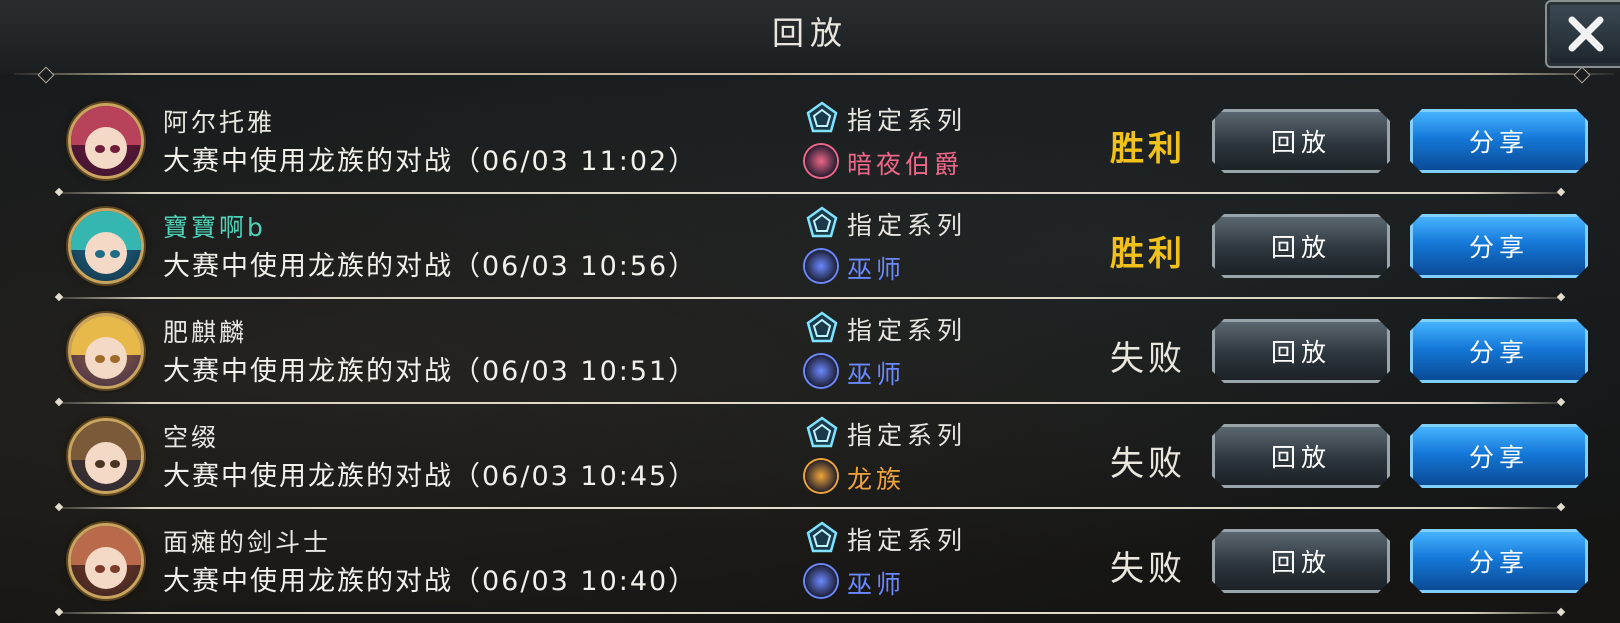 The image size is (1620, 623). What do you see at coordinates (430, 266) in the screenshot?
I see `match-description: 大赛中使用龙族的对战（06/03 10:56）` at bounding box center [430, 266].